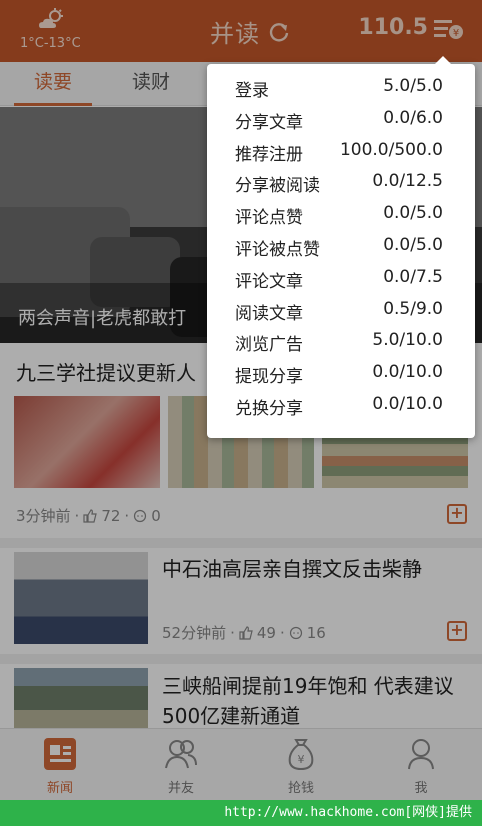 The height and width of the screenshot is (826, 482). What do you see at coordinates (277, 249) in the screenshot?
I see `popup-row-label: 评论被点赞` at bounding box center [277, 249].